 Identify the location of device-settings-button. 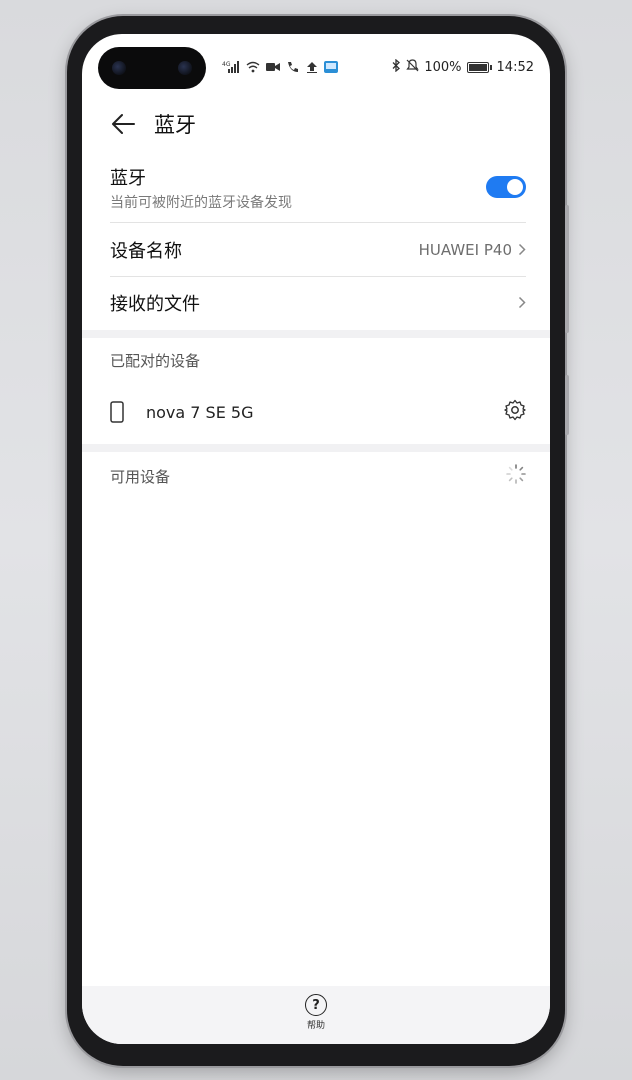
(515, 412).